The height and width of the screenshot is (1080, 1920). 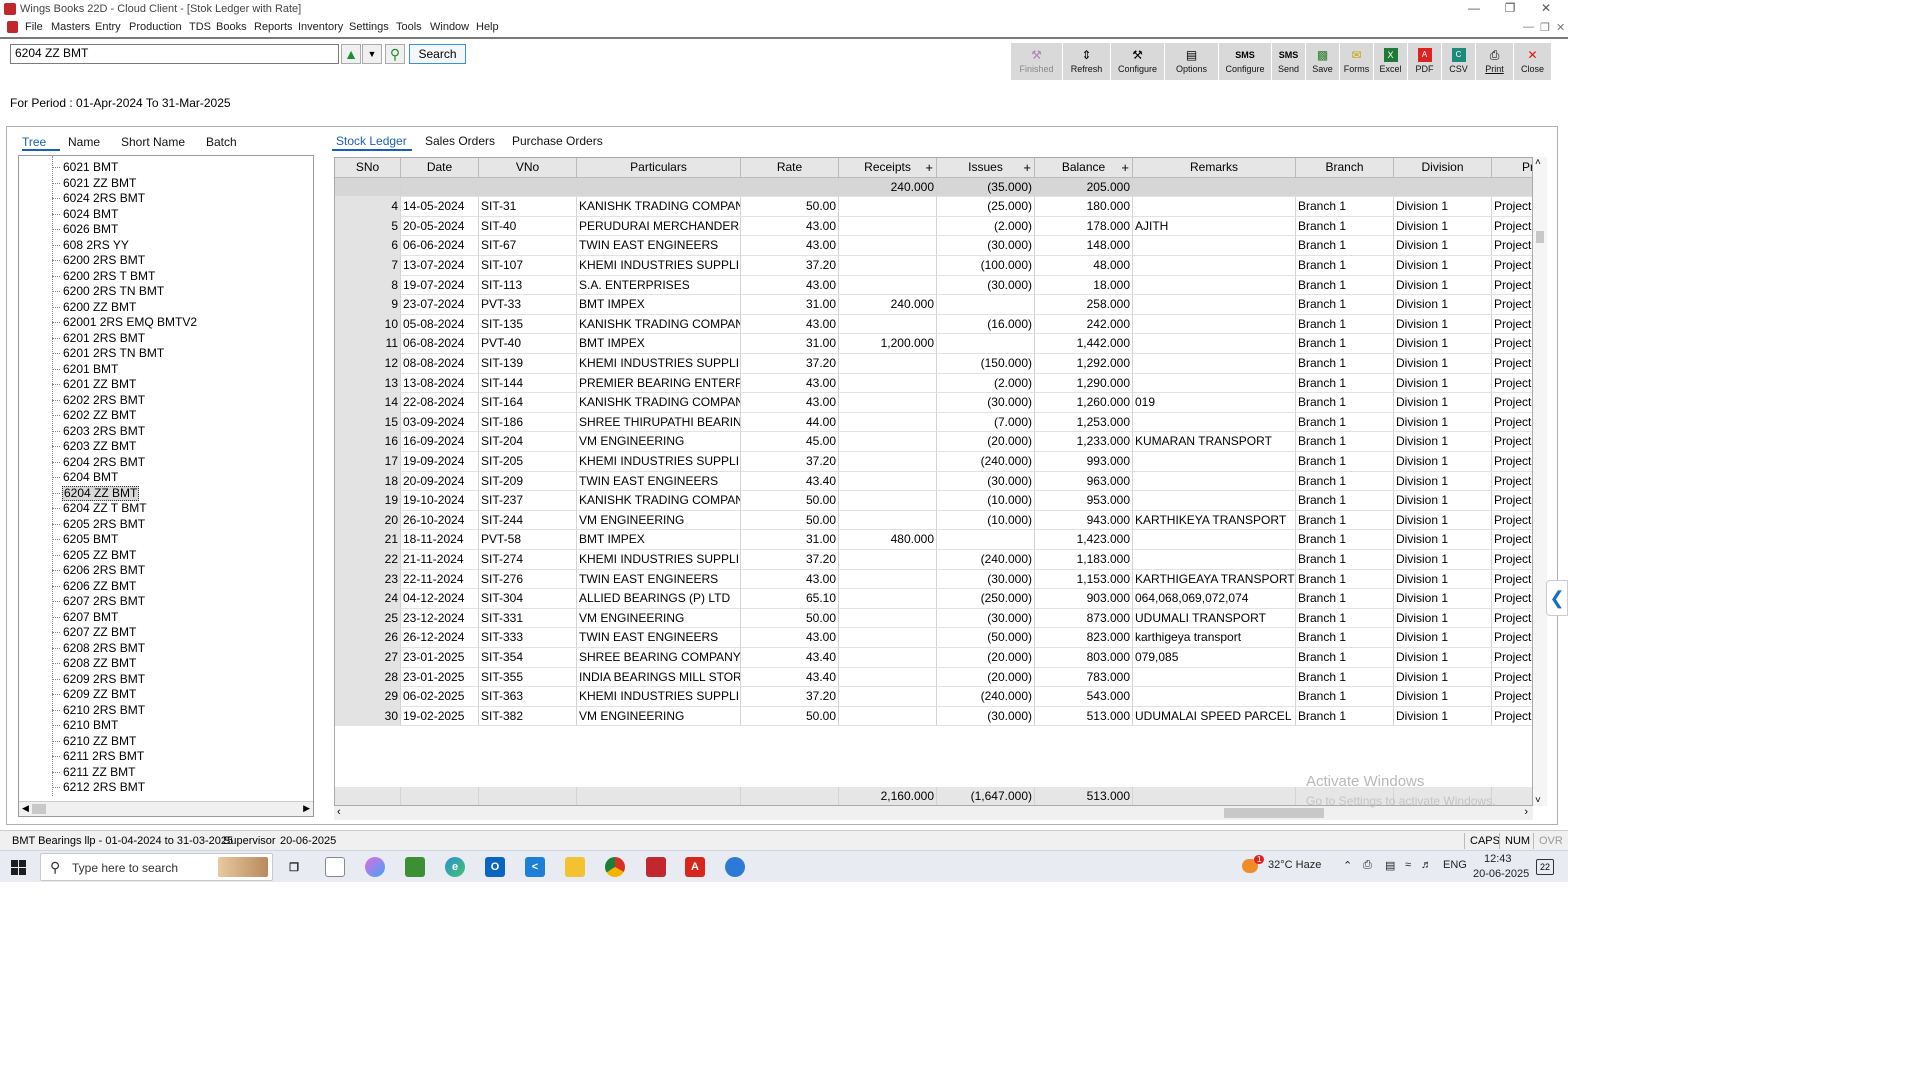 What do you see at coordinates (528, 677) in the screenshot?
I see `cell-vno: SIT-355` at bounding box center [528, 677].